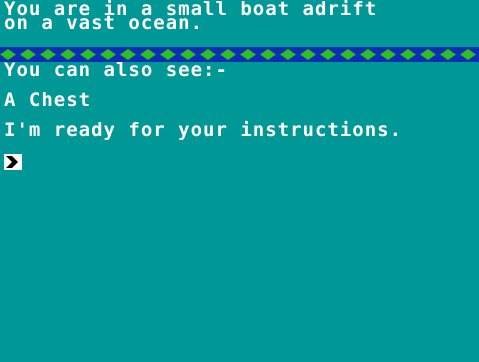  Describe the element at coordinates (203, 130) in the screenshot. I see `ready-prompt-message: I'm ready for your instructions.` at that location.